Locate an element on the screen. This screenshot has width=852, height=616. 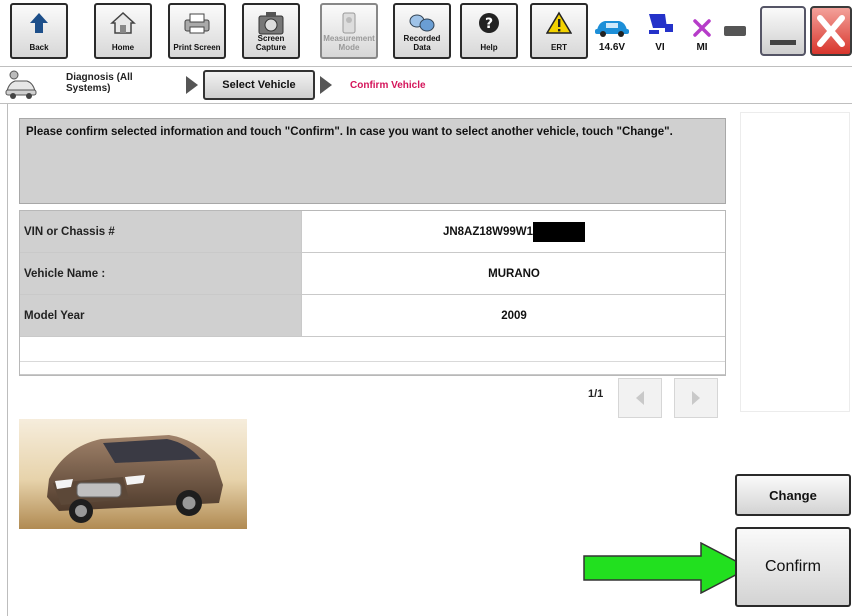
screen-capture-button: Screen Capture is located at coordinates (271, 31).